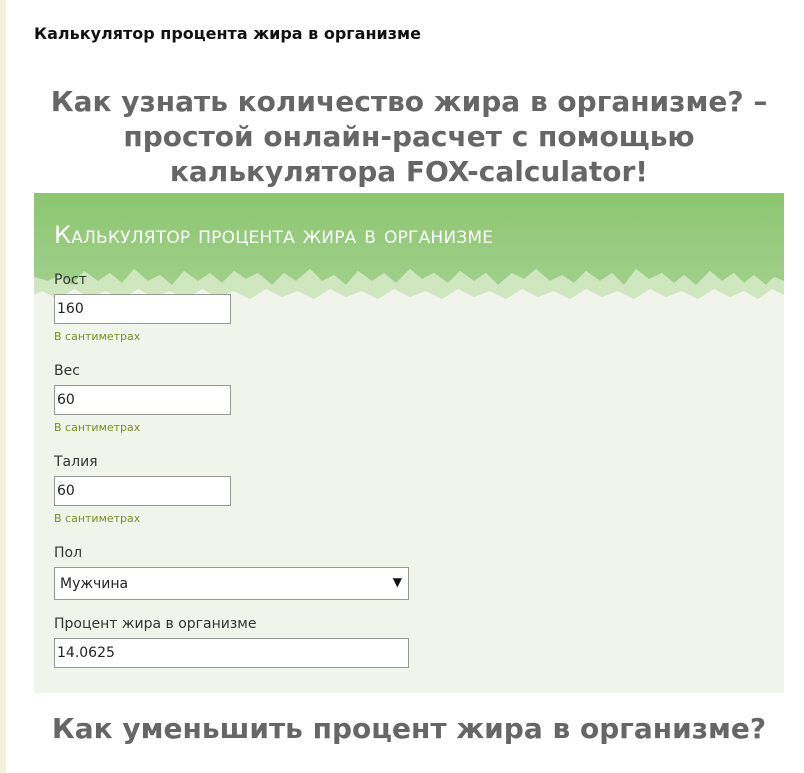 The image size is (804, 773). What do you see at coordinates (227, 33) in the screenshot?
I see `page-title: Калькулятор процента жира в организме` at bounding box center [227, 33].